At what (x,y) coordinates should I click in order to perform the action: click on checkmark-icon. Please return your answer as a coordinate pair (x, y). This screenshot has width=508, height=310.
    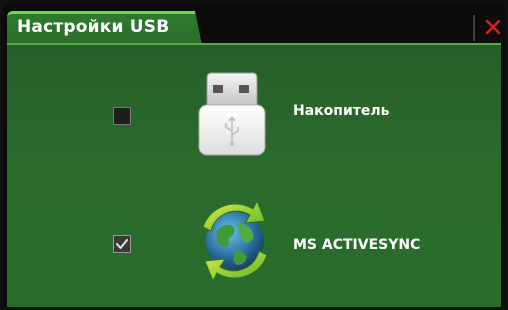
    Looking at the image, I should click on (122, 244).